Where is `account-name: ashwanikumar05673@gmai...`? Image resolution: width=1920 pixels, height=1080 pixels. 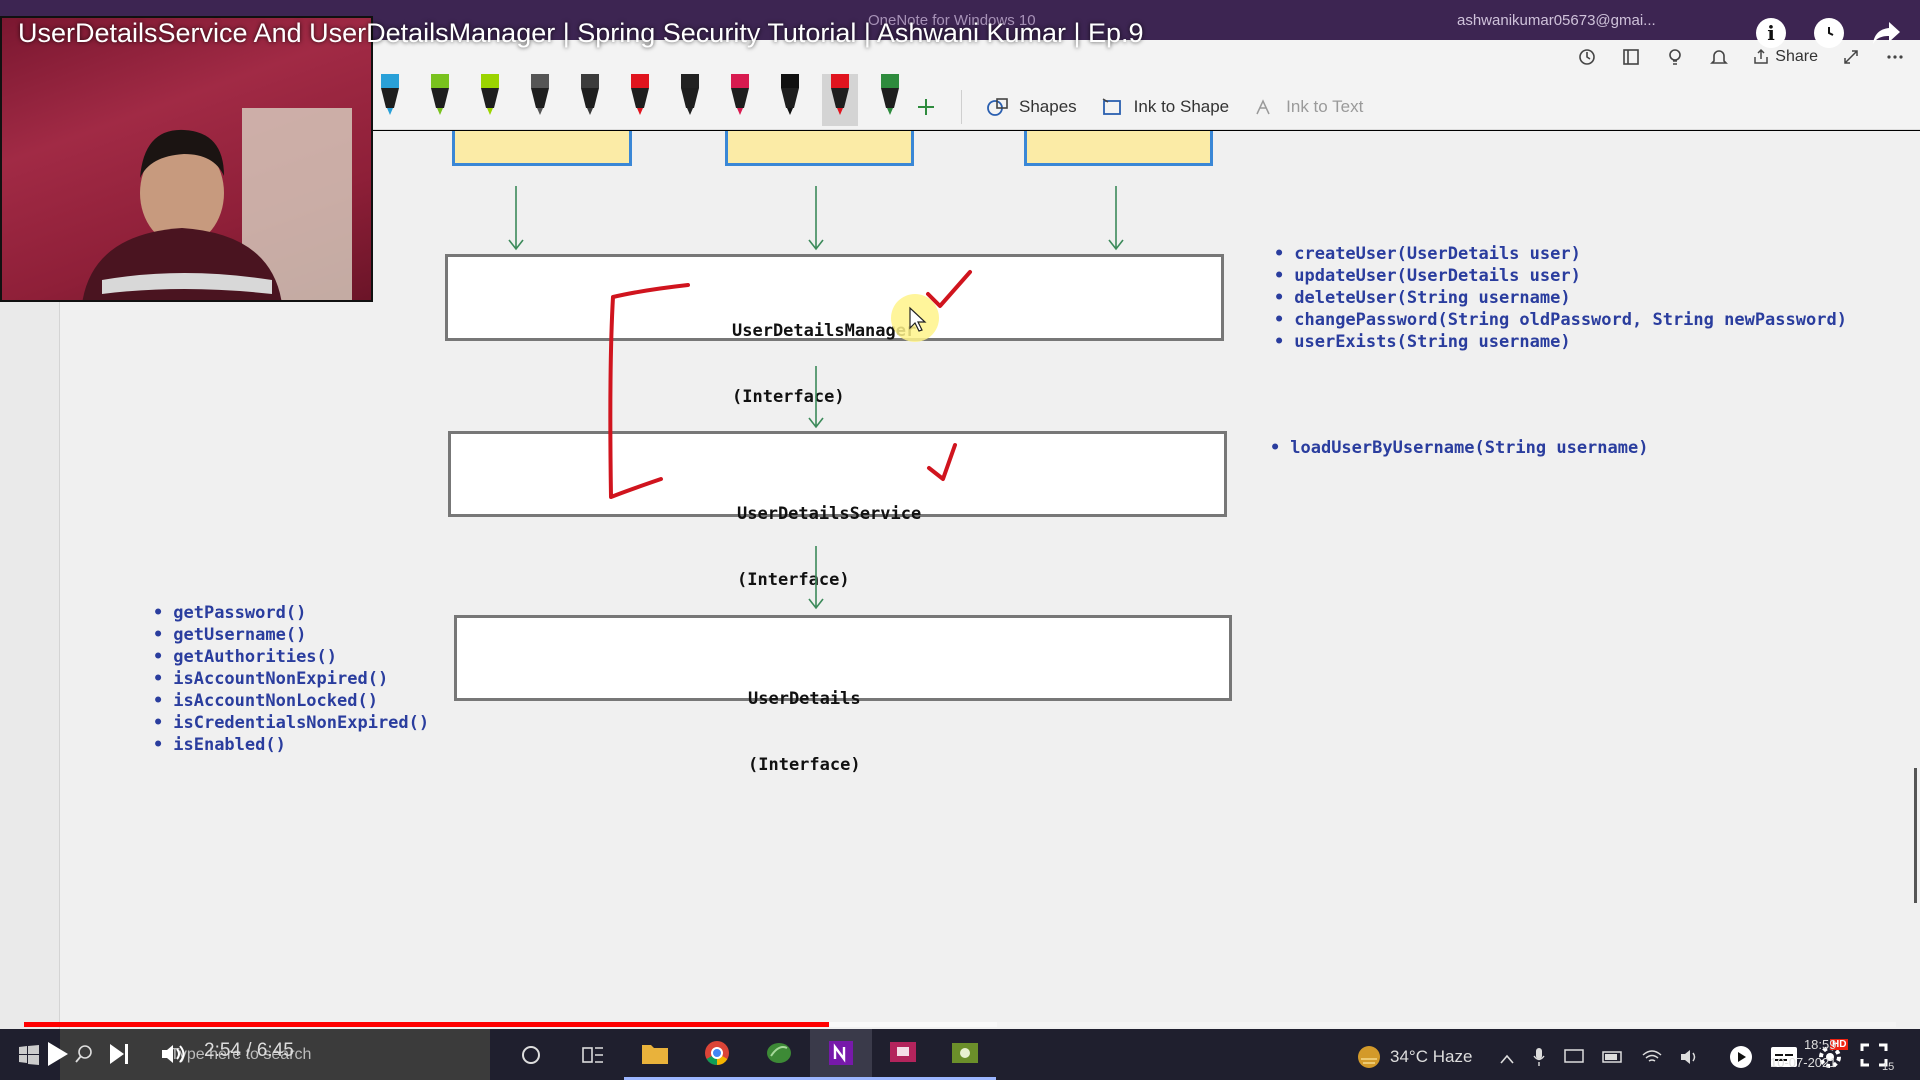
account-name: ashwanikumar05673@gmai... is located at coordinates (1556, 20).